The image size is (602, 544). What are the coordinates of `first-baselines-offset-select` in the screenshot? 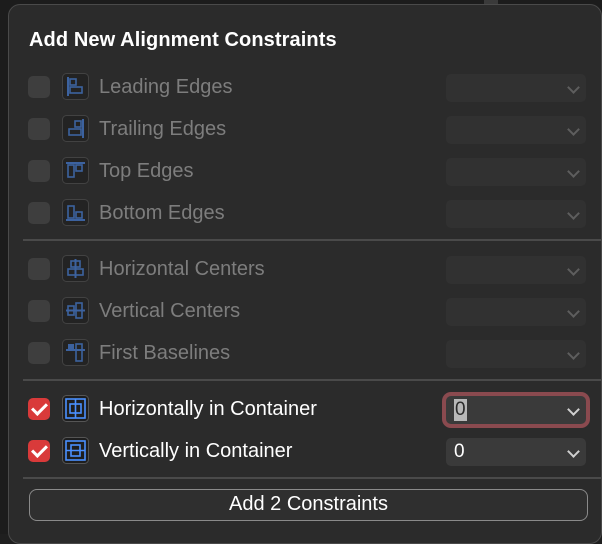 It's located at (516, 354).